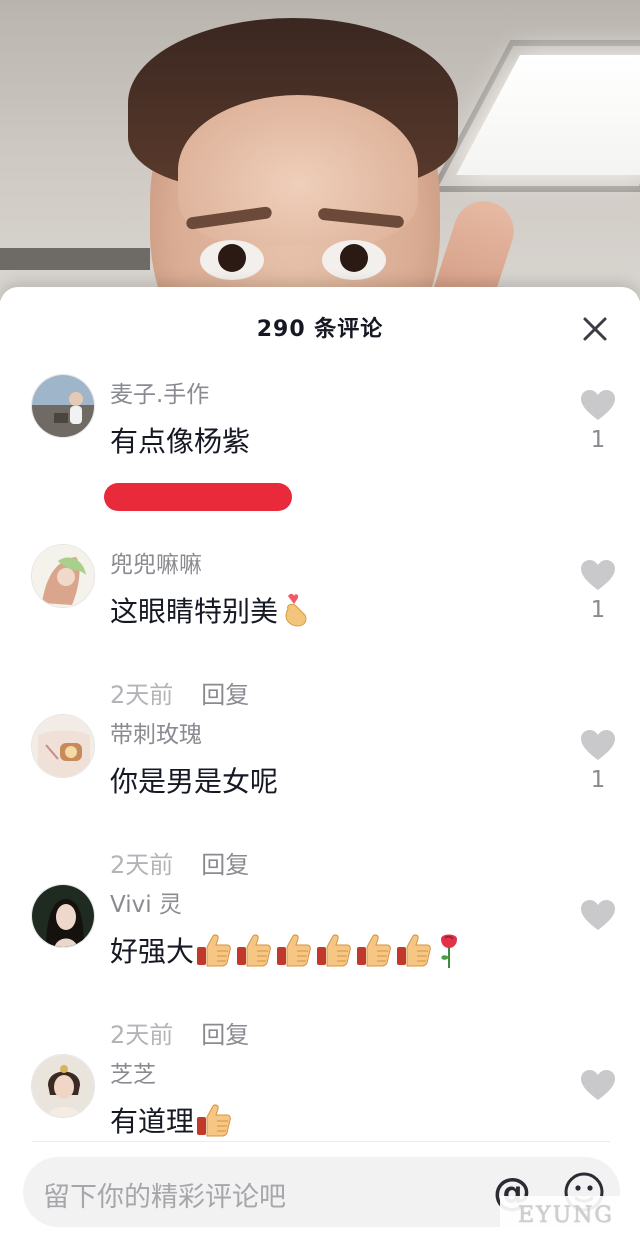 This screenshot has width=640, height=1242. Describe the element at coordinates (156, 562) in the screenshot. I see `comment-username: 兜兜嘛嘛` at that location.